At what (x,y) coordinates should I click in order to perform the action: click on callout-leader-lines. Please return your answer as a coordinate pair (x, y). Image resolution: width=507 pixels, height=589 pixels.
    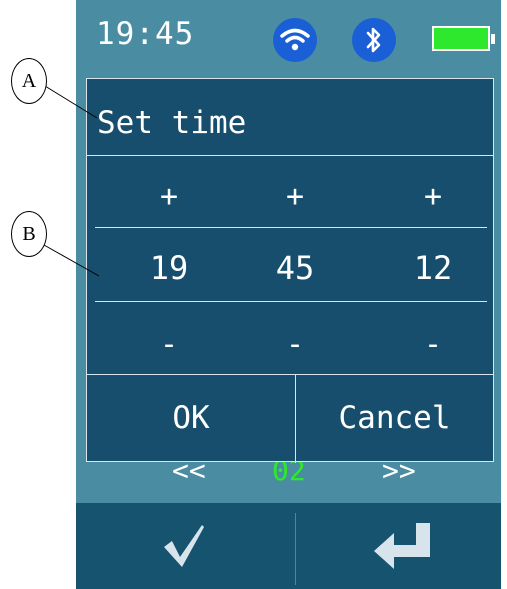
    Looking at the image, I should click on (71, 181).